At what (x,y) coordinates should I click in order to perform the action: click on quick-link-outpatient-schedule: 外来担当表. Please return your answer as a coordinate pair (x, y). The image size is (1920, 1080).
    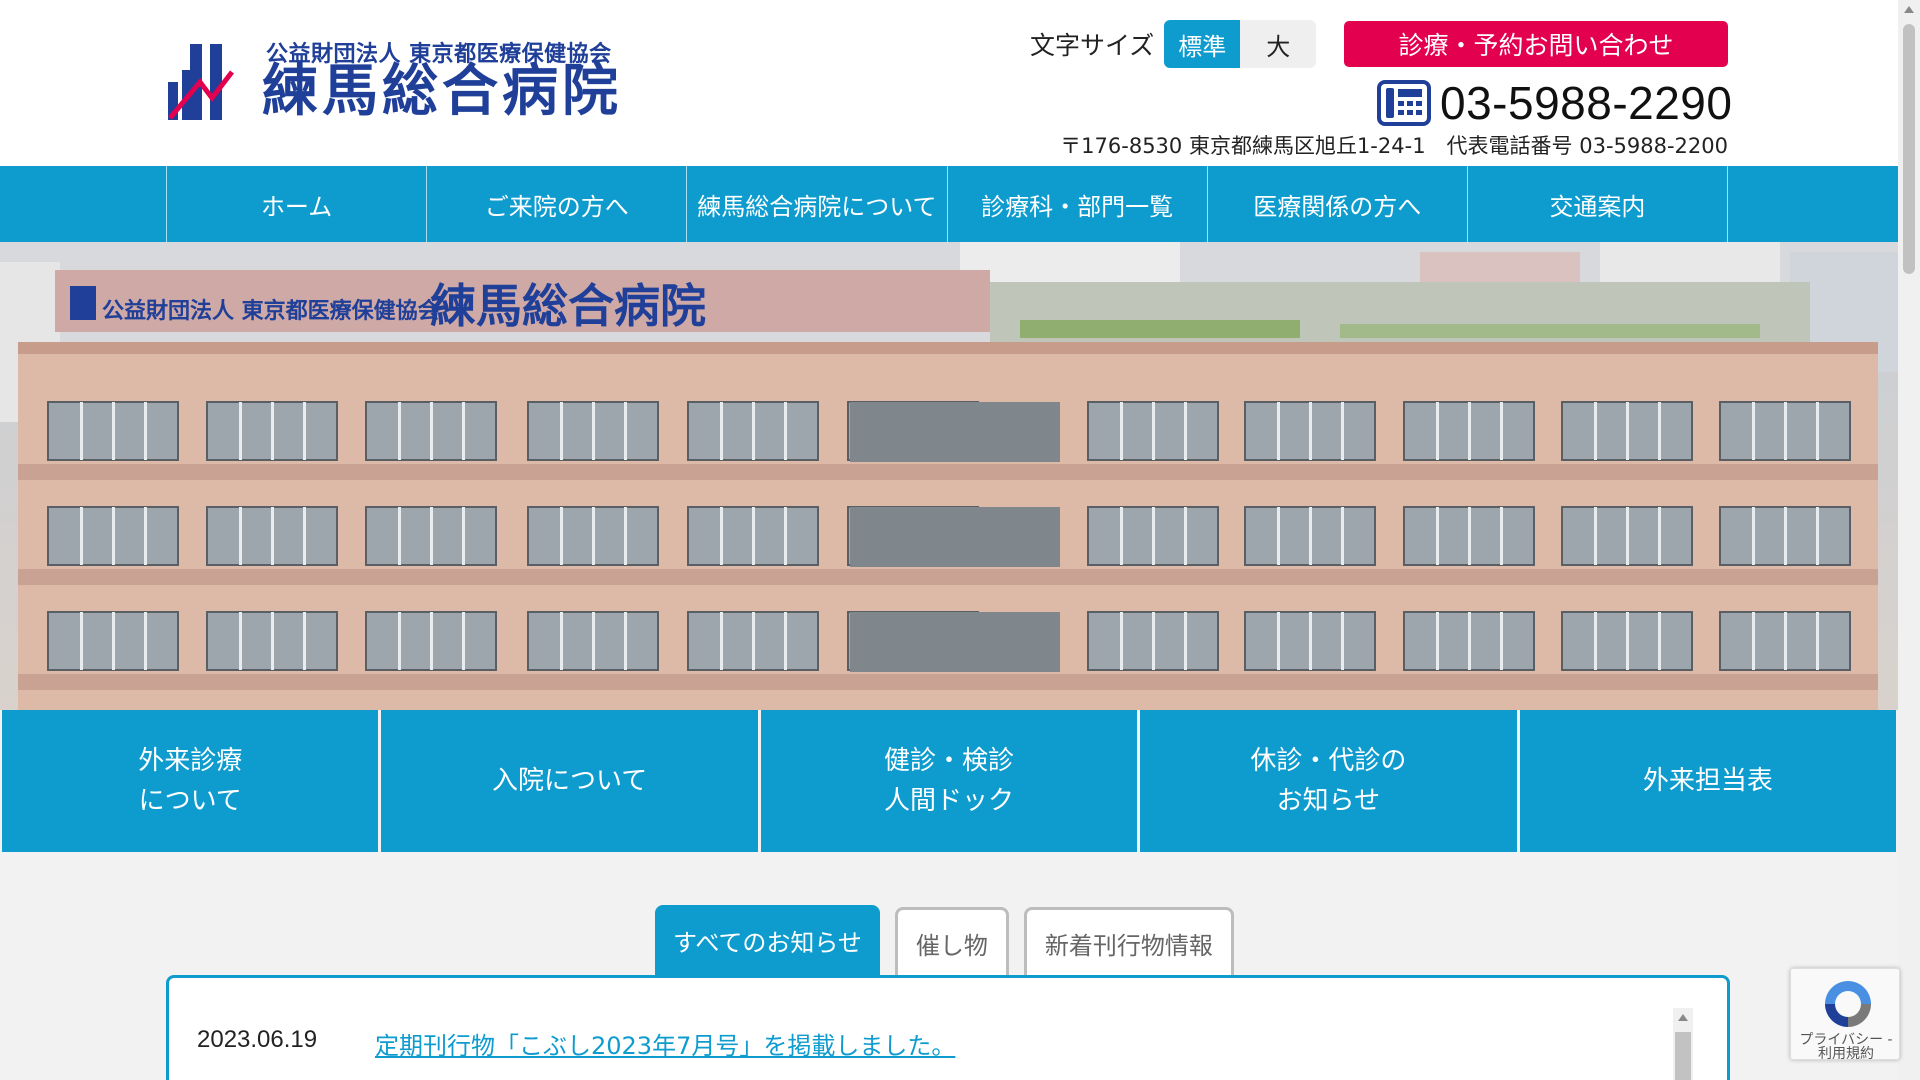
    Looking at the image, I should click on (1708, 781).